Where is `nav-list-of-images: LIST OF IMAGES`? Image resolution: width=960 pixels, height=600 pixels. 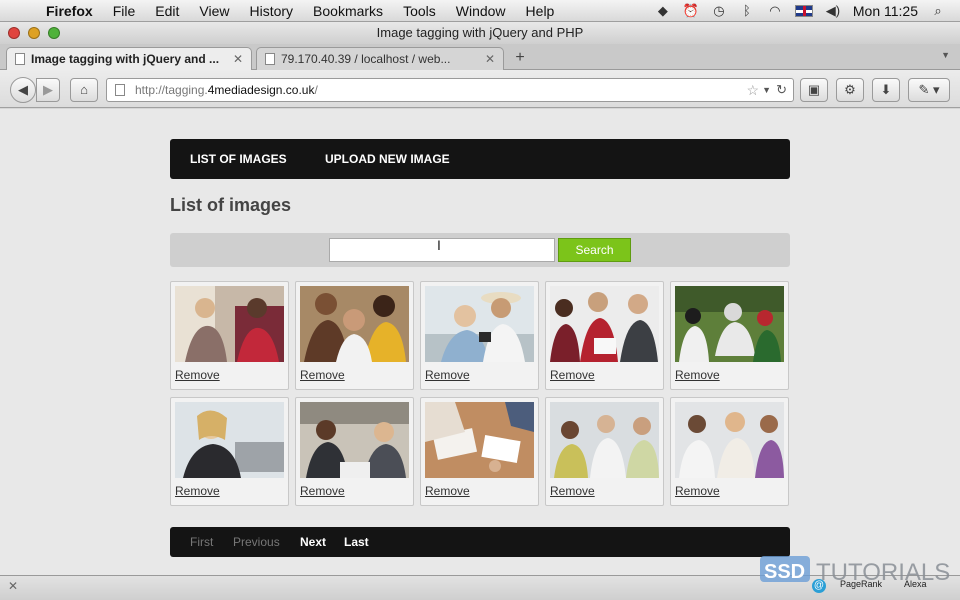
nav-list-of-images: LIST OF IMAGES is located at coordinates (238, 159).